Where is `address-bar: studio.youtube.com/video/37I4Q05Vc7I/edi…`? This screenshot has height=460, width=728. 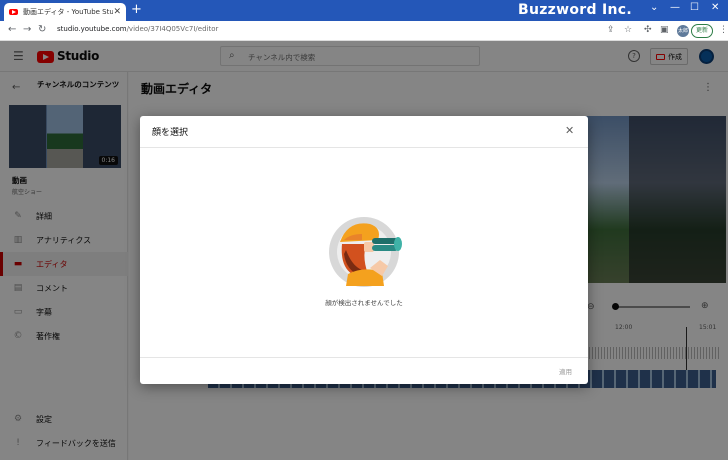
address-bar: studio.youtube.com/video/37I4Q05Vc7I/edi… is located at coordinates (137, 29).